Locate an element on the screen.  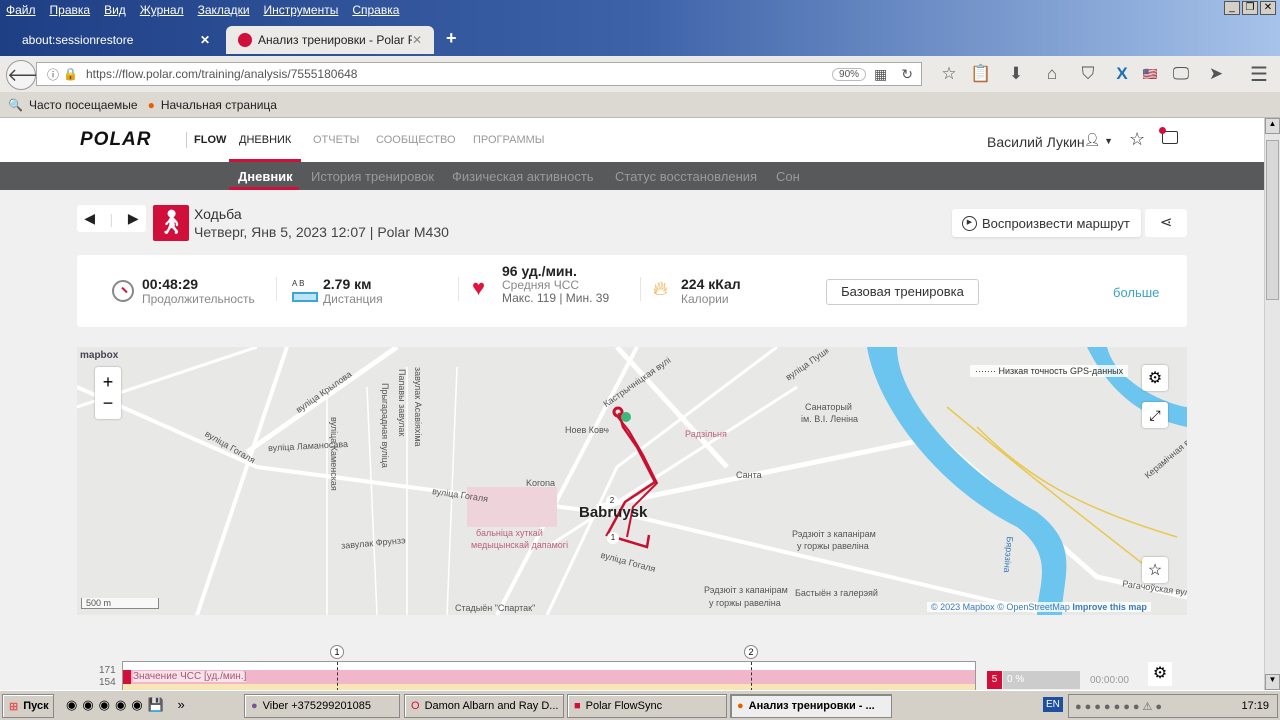
bookmark-most-visited: Часто посещаемые is located at coordinates (83, 105).